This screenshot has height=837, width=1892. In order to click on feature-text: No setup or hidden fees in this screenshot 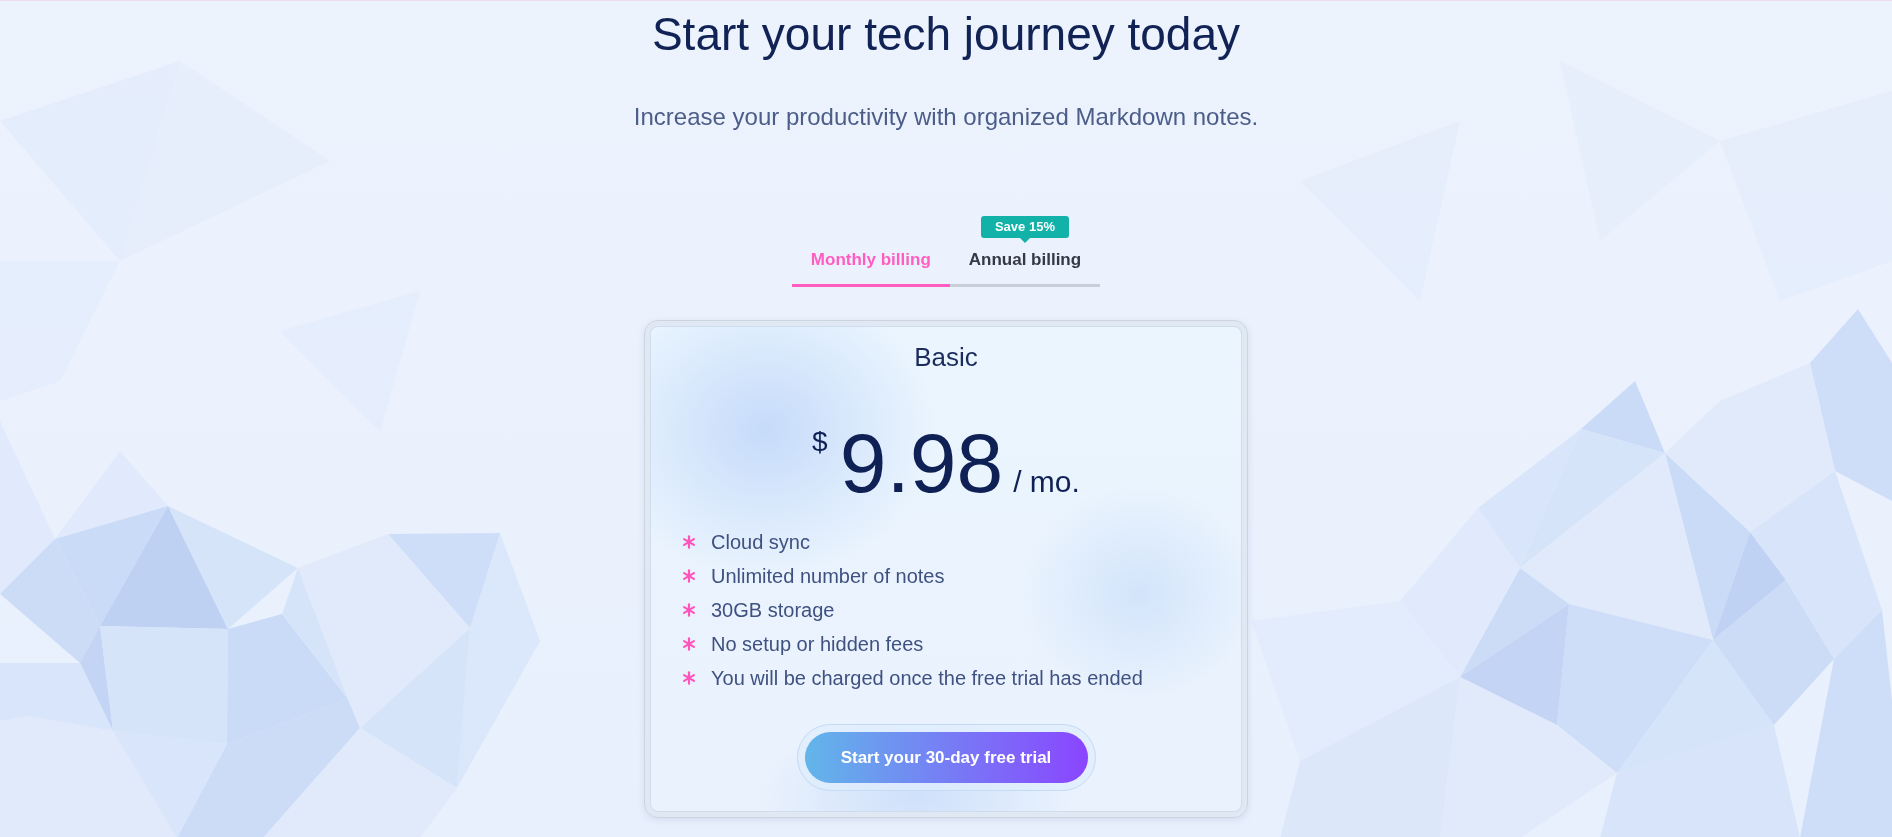, I will do `click(817, 644)`.